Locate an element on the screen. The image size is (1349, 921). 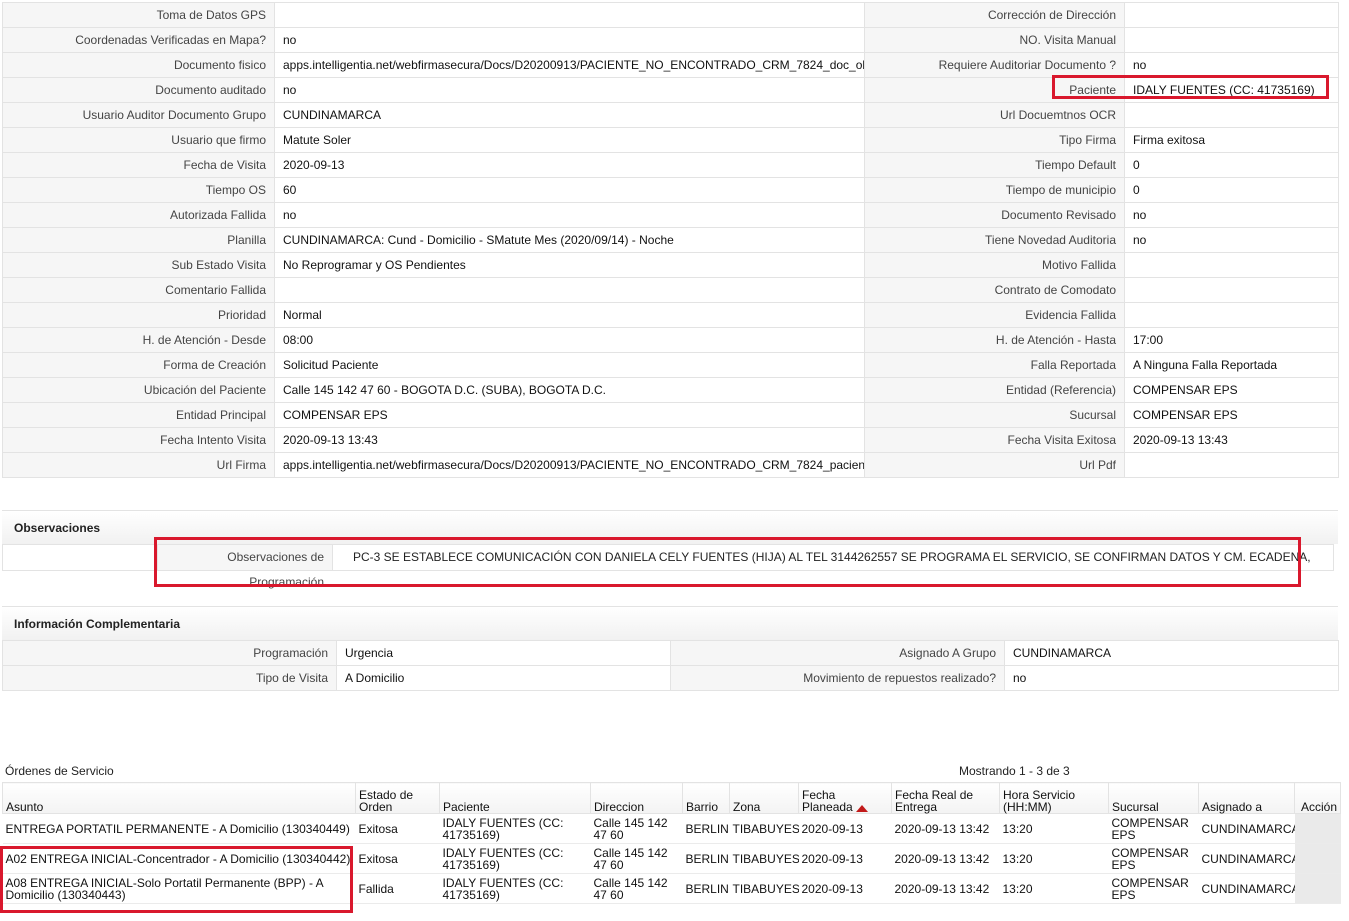
field-value: A Ninguna Falla Reportada is located at coordinates (1231, 365).